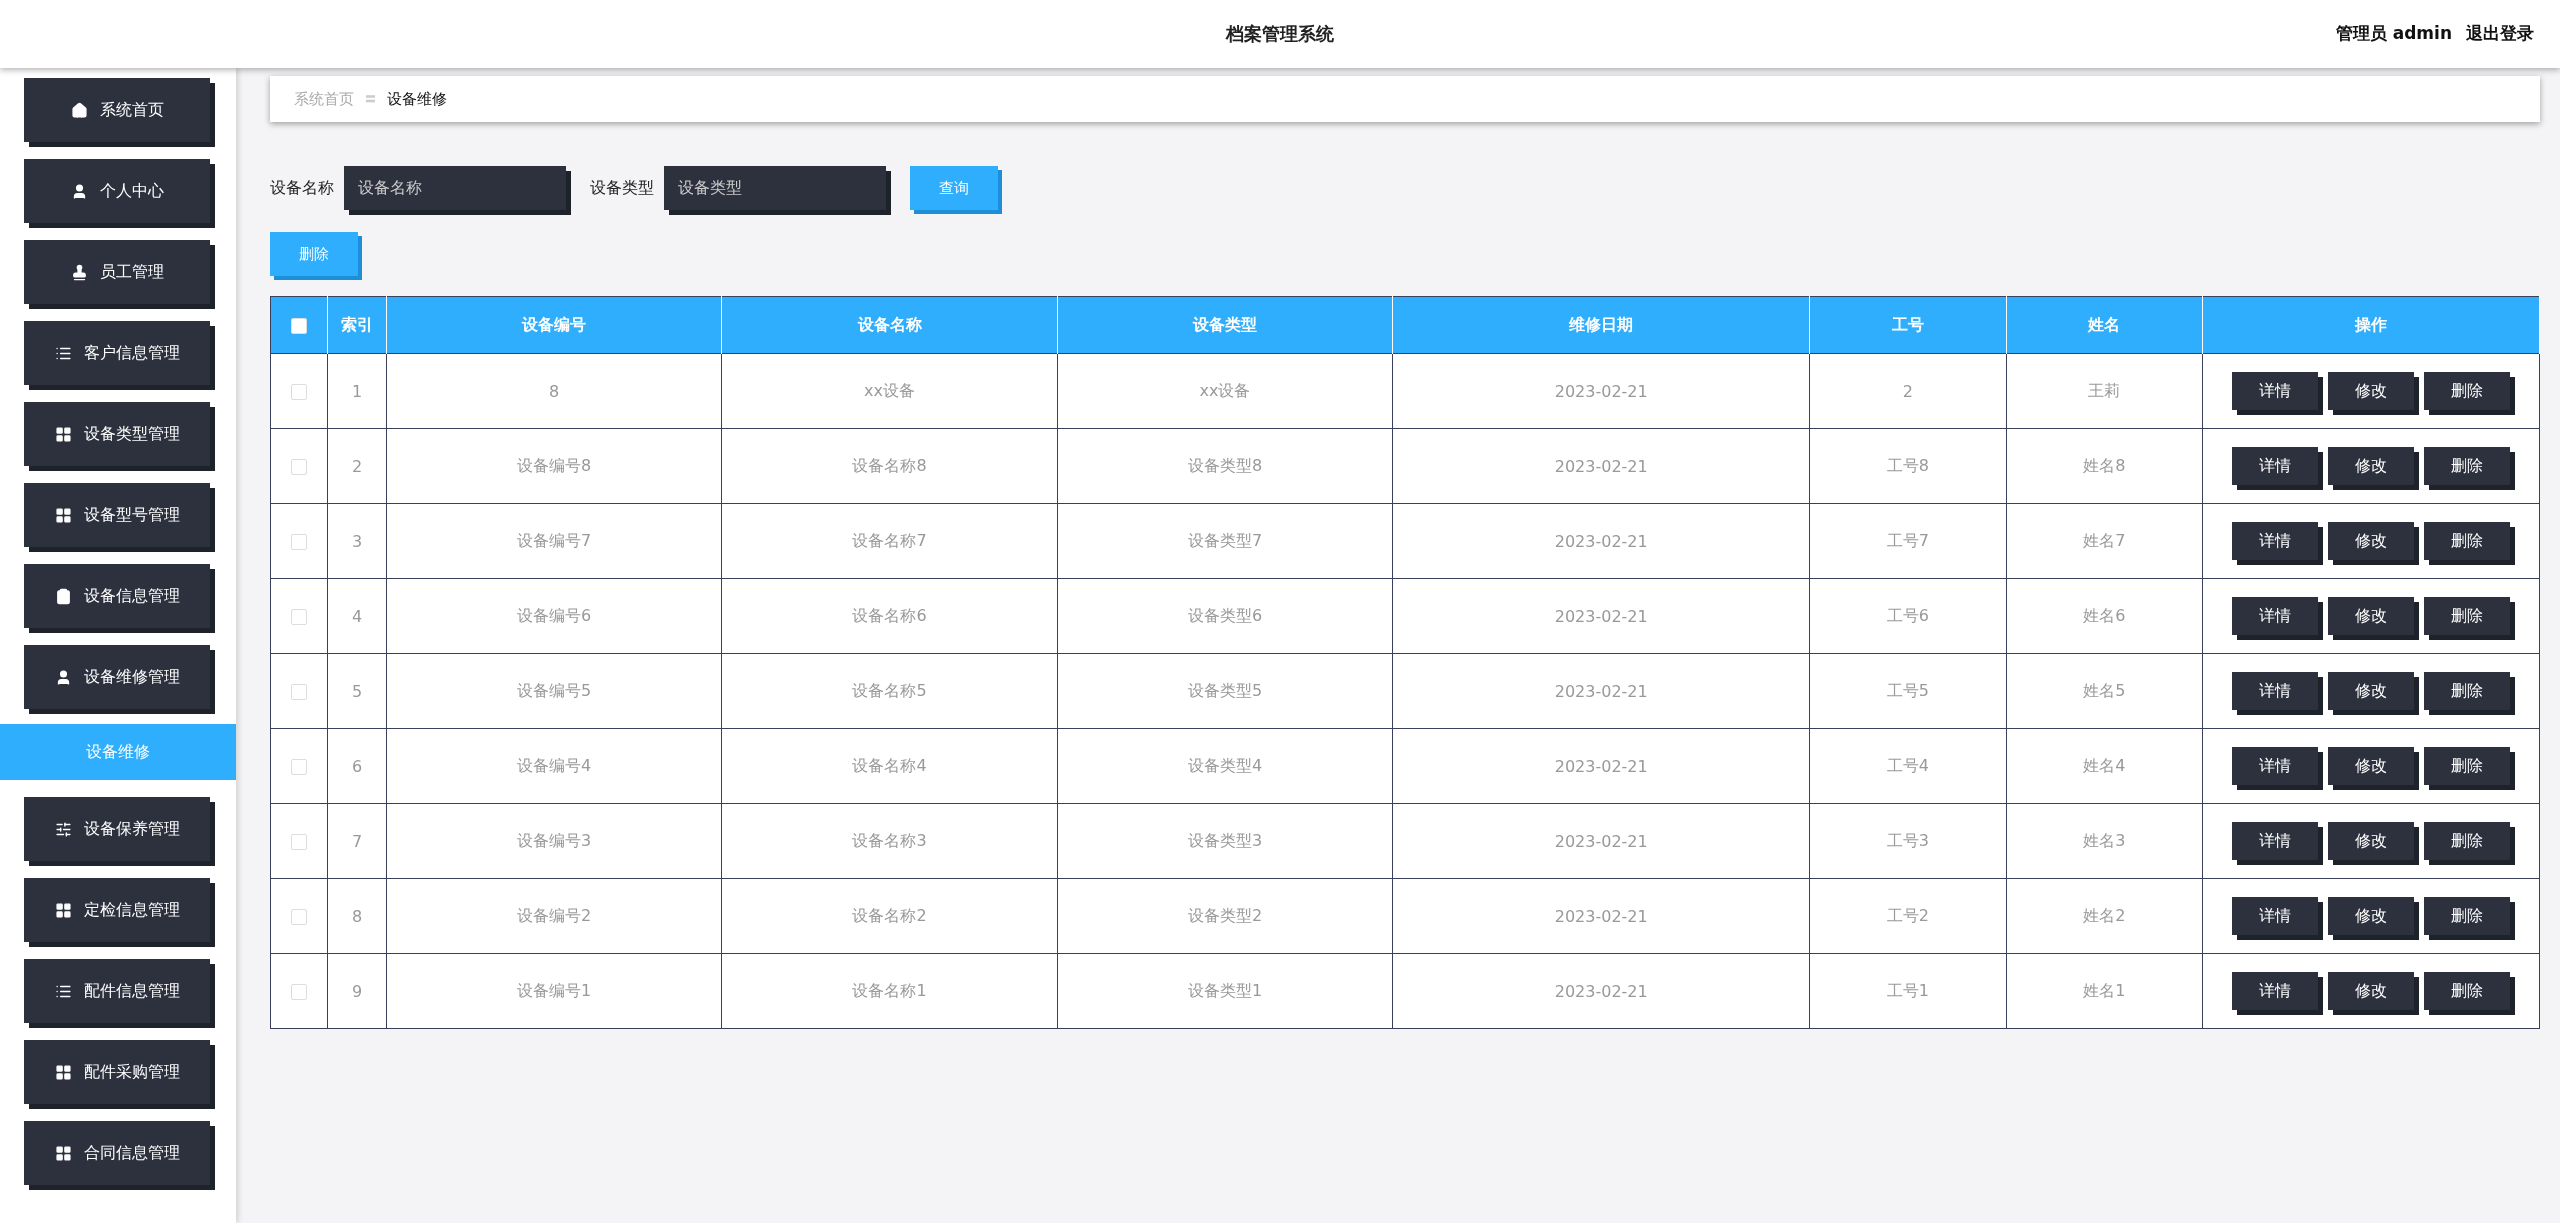 The width and height of the screenshot is (2560, 1223). What do you see at coordinates (554, 541) in the screenshot?
I see `table-cell: 设备编号7` at bounding box center [554, 541].